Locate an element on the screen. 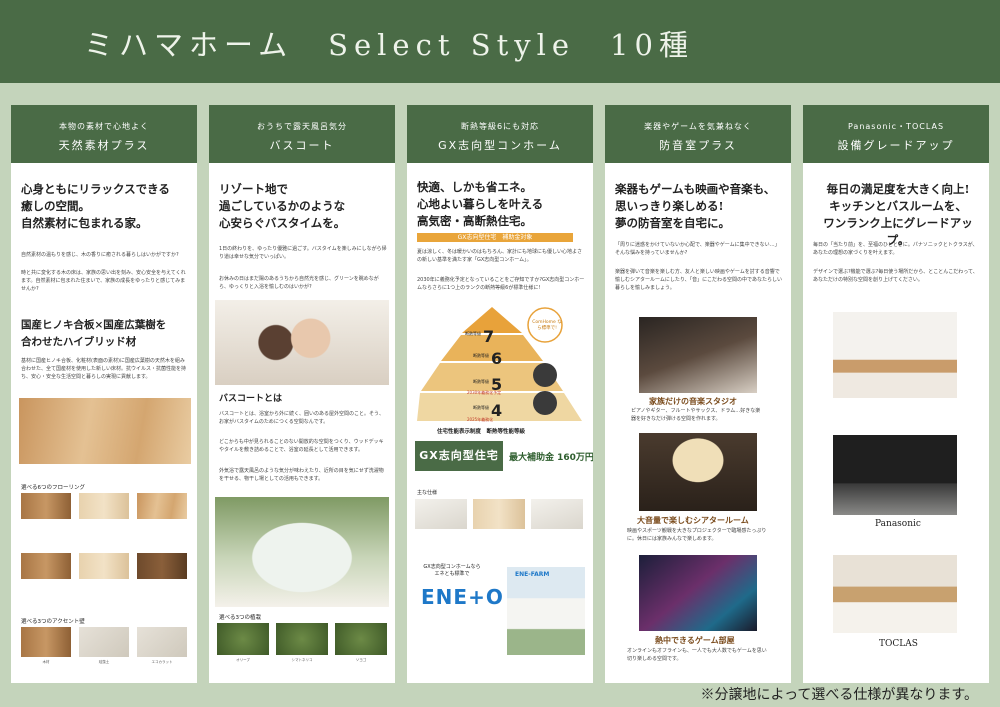 The image size is (1000, 707). accent-wall-label: 選べる3つのアクセント壁 is located at coordinates (53, 622).